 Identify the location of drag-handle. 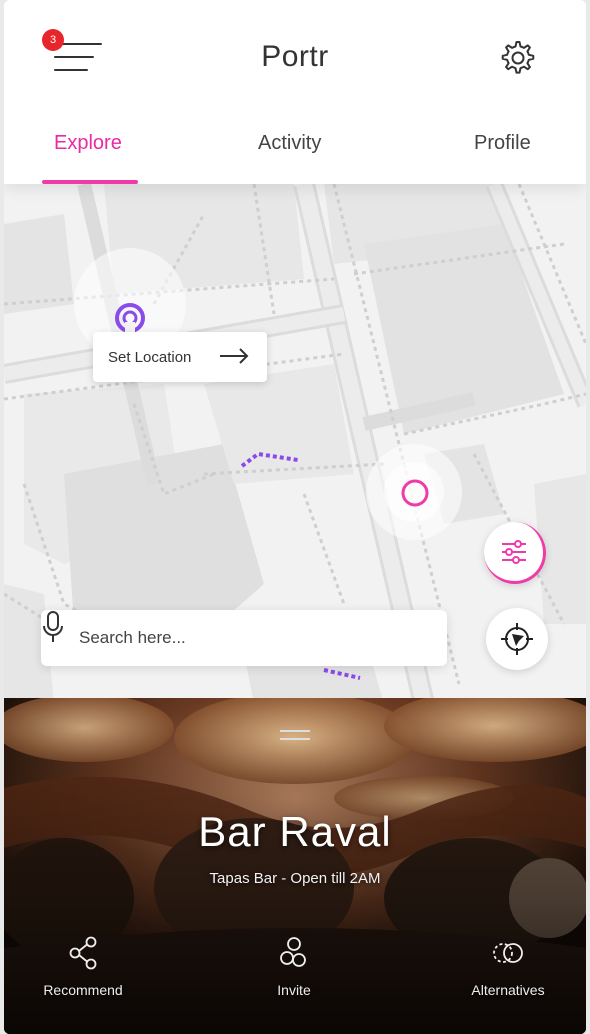
(295, 736).